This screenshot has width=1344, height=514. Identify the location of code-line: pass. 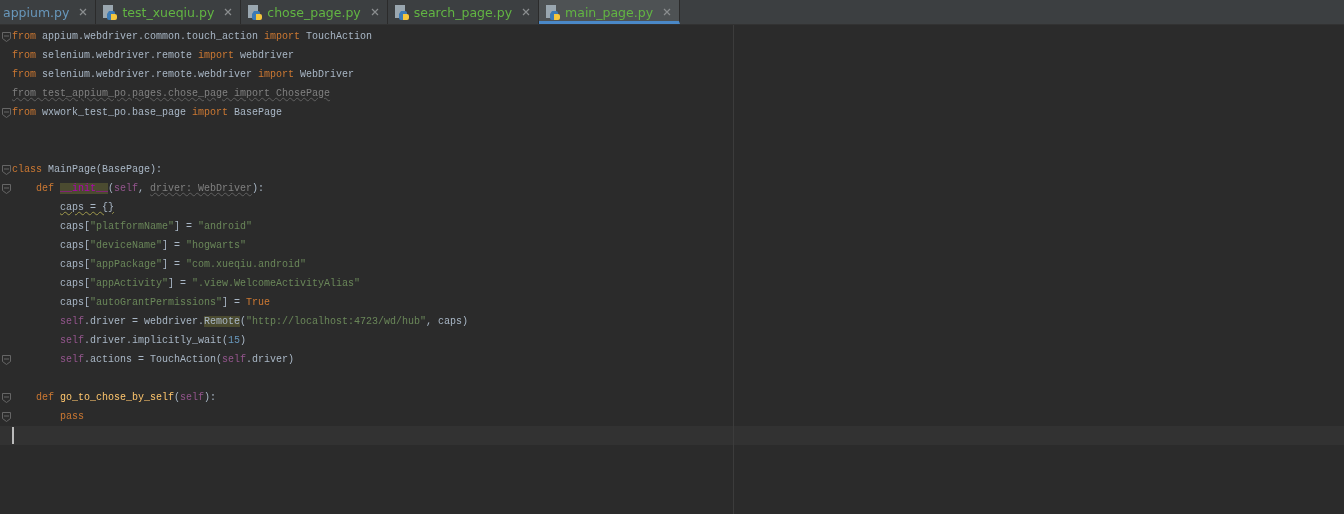
(72, 416).